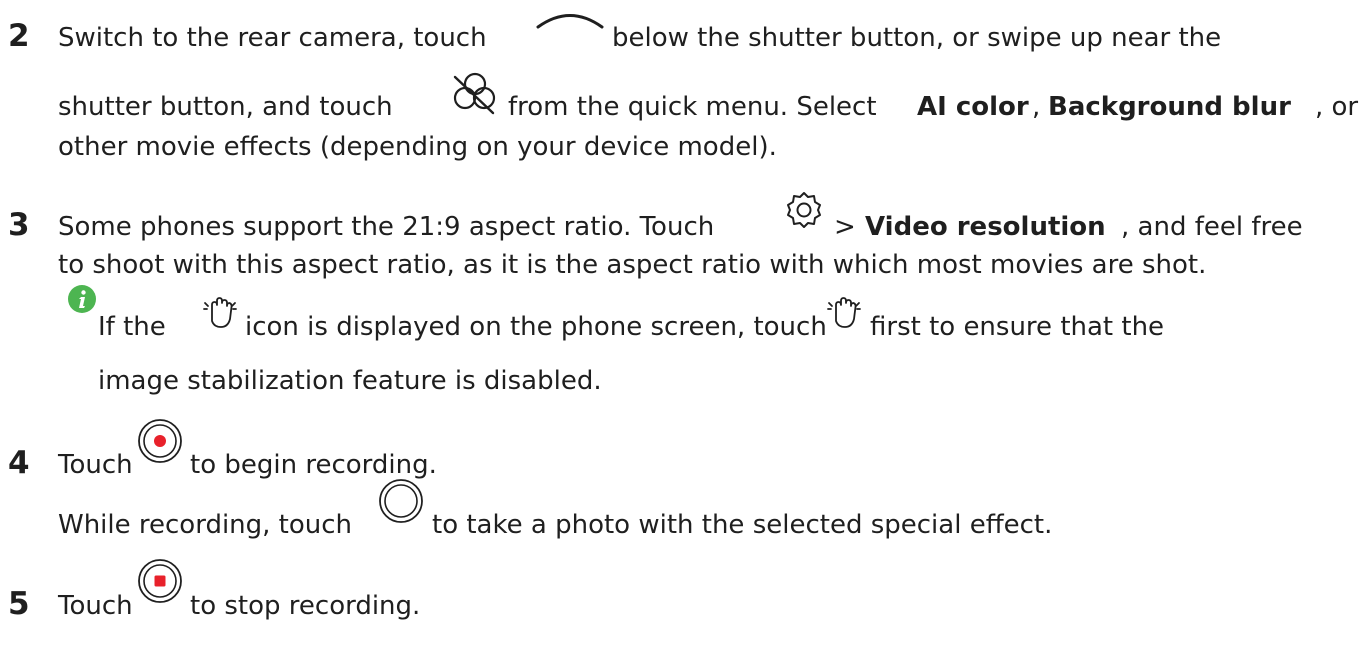  Describe the element at coordinates (401, 501) in the screenshot. I see `shutter-button-icon` at that location.